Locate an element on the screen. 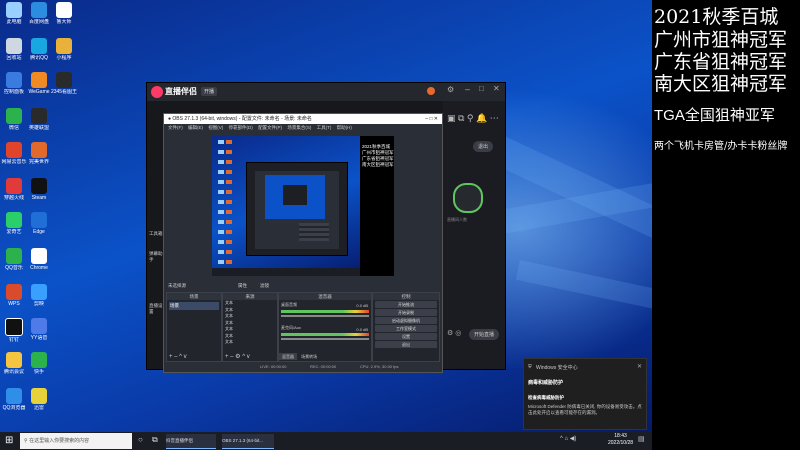 The image size is (800, 450). taskbar-app-streaming: 抖音直播伴侣 is located at coordinates (191, 441).